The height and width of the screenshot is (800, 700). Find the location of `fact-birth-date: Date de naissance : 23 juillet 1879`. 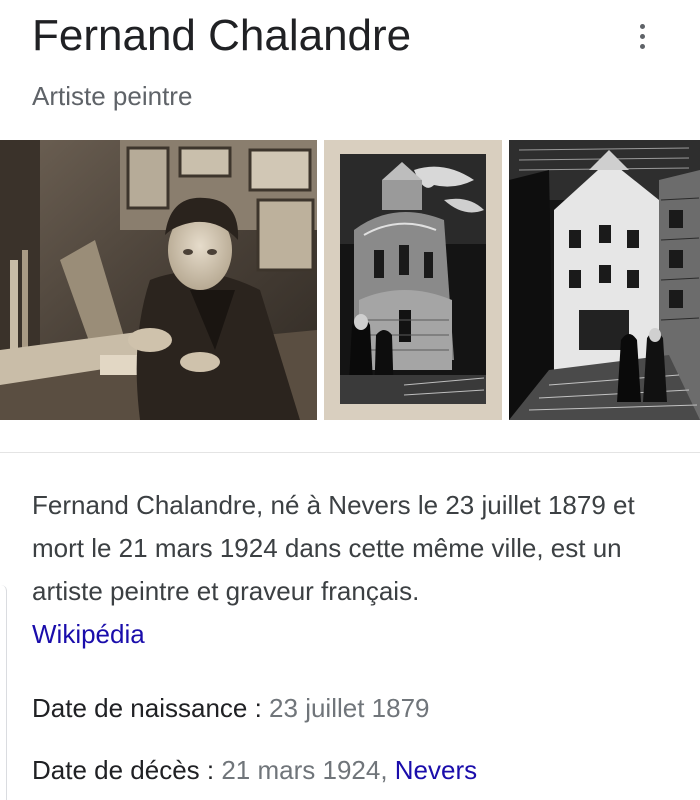

fact-birth-date: Date de naissance : 23 juillet 1879 is located at coordinates (231, 708).